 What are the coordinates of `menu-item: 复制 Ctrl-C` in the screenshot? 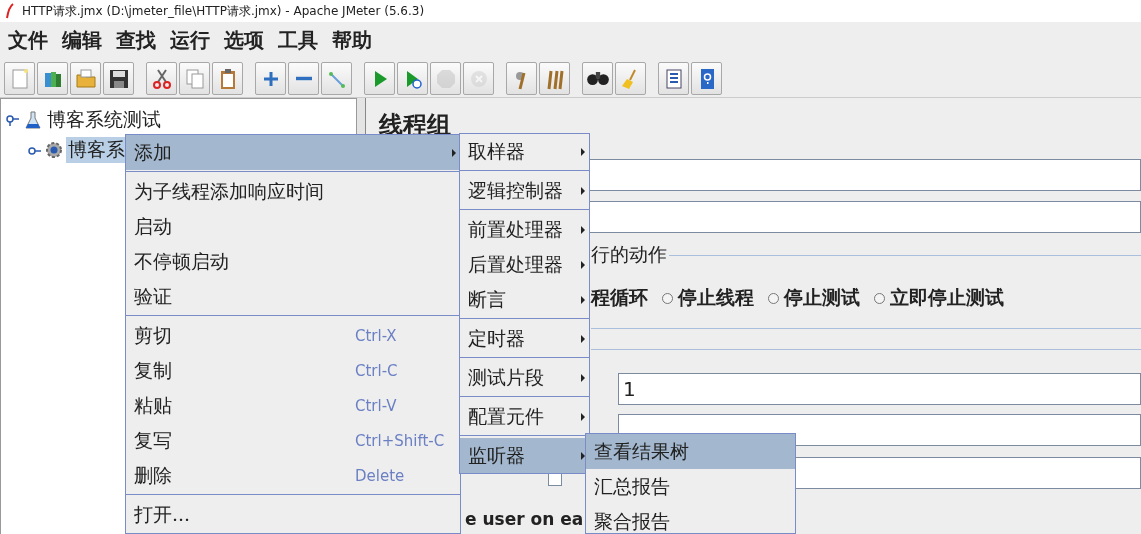 It's located at (293, 370).